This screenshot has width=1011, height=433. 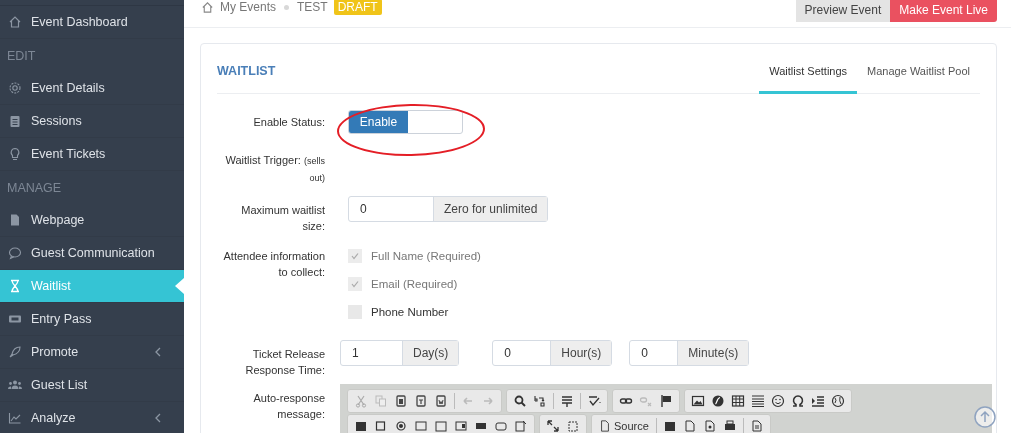 I want to click on toggle-switch: Enable, so click(x=405, y=122).